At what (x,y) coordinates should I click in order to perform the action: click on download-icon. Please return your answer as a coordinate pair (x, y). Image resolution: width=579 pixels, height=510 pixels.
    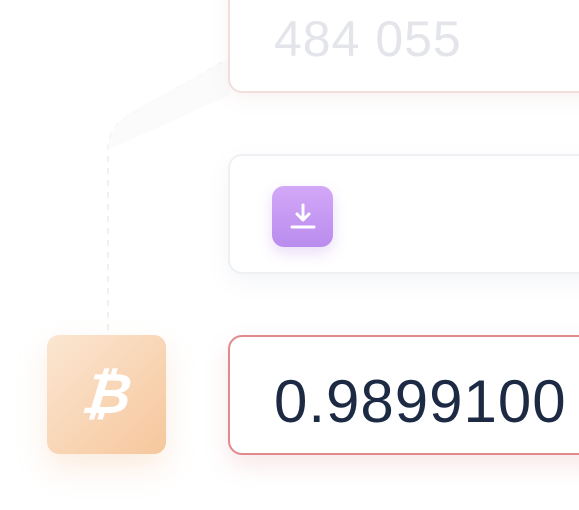
    Looking at the image, I should click on (302, 215).